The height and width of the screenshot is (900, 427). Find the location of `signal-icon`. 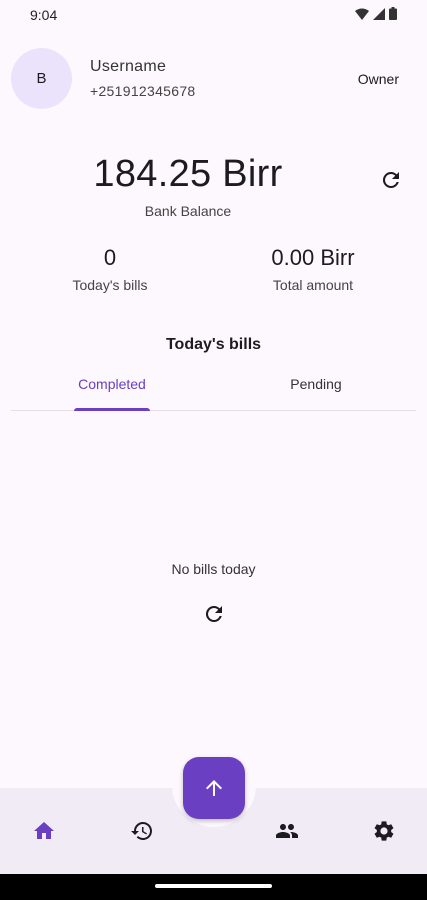

signal-icon is located at coordinates (379, 13).